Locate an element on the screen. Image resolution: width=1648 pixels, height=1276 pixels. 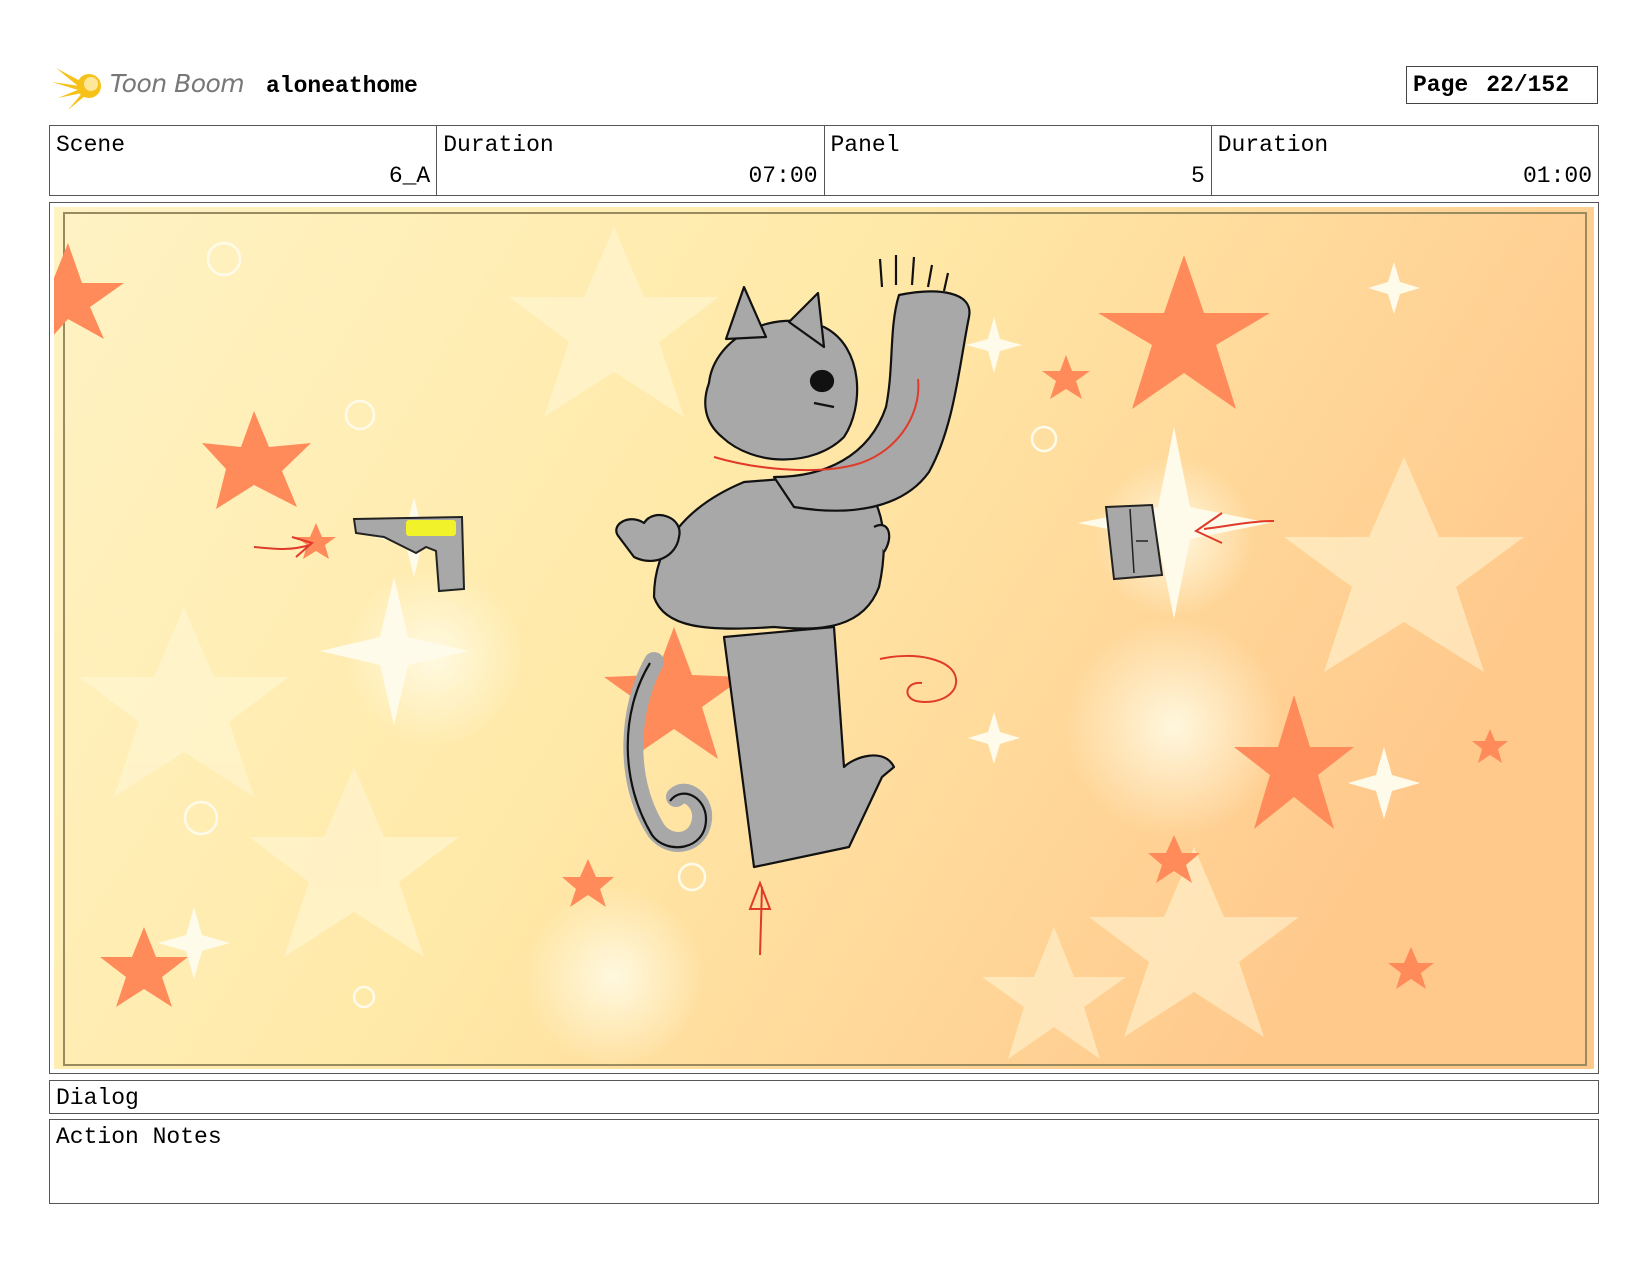
page-indicator: Page 22/152 is located at coordinates (1502, 85).